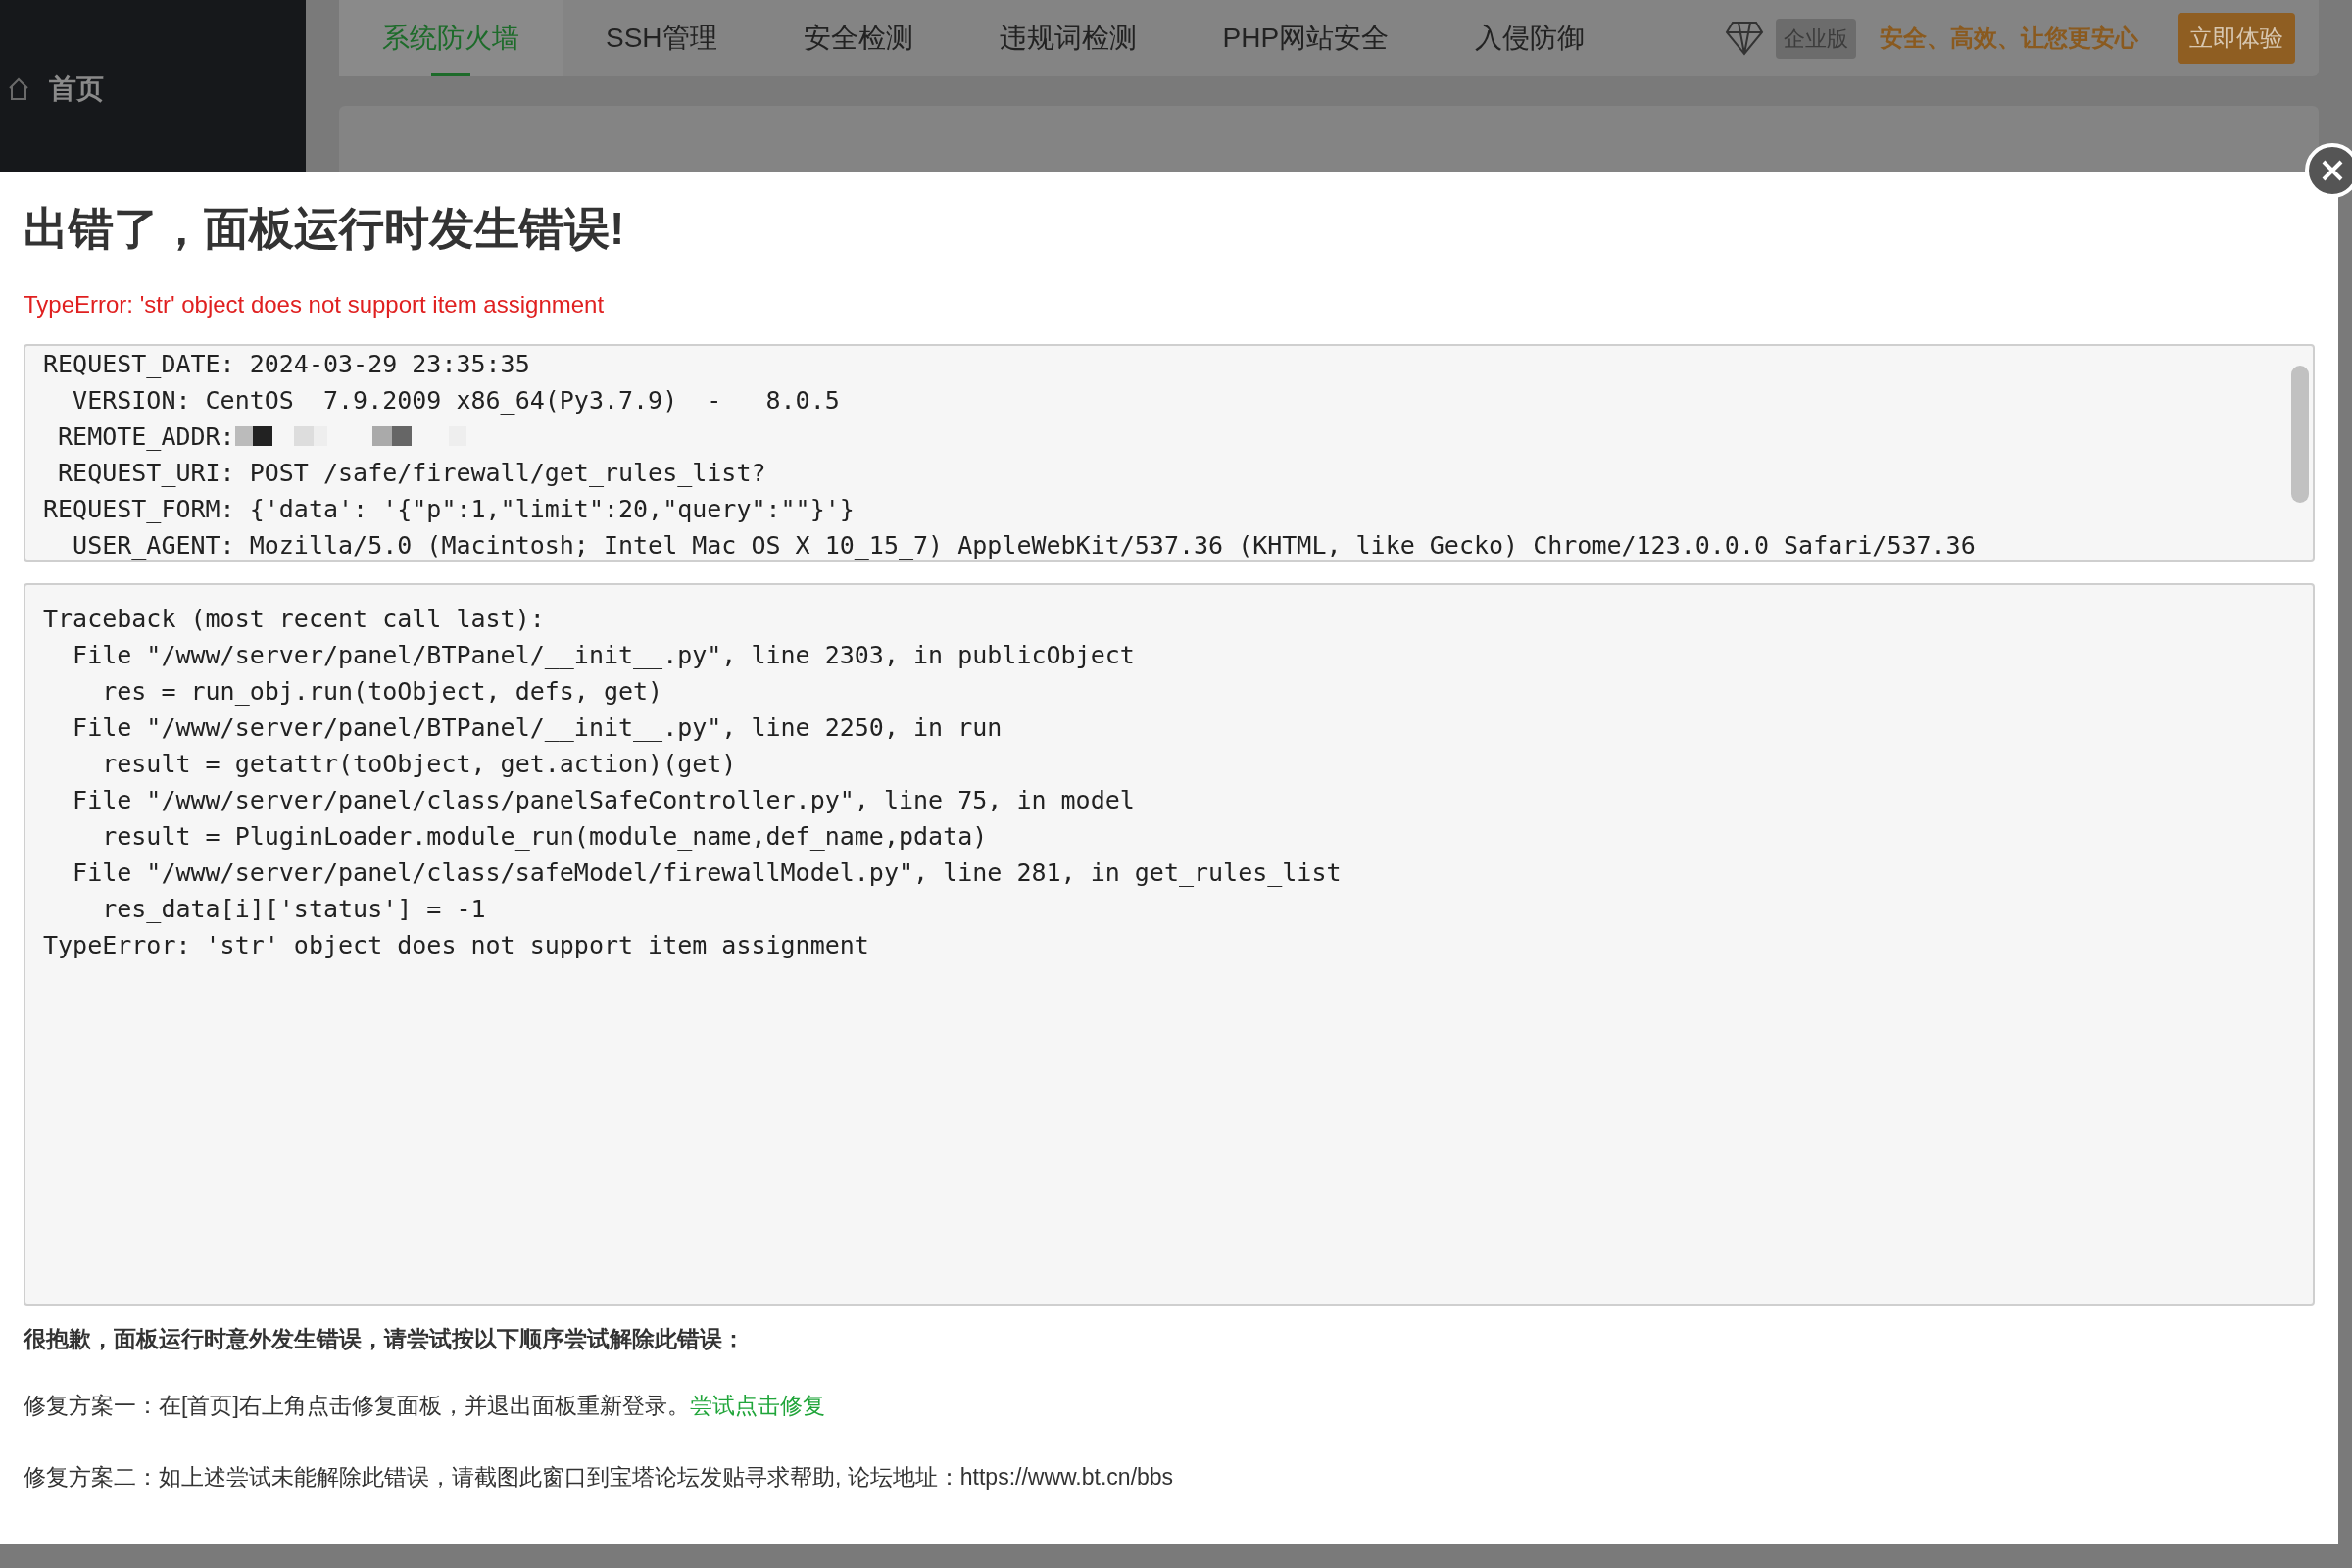 Image resolution: width=2352 pixels, height=1568 pixels. Describe the element at coordinates (1068, 38) in the screenshot. I see `tab: 违规词检测` at that location.